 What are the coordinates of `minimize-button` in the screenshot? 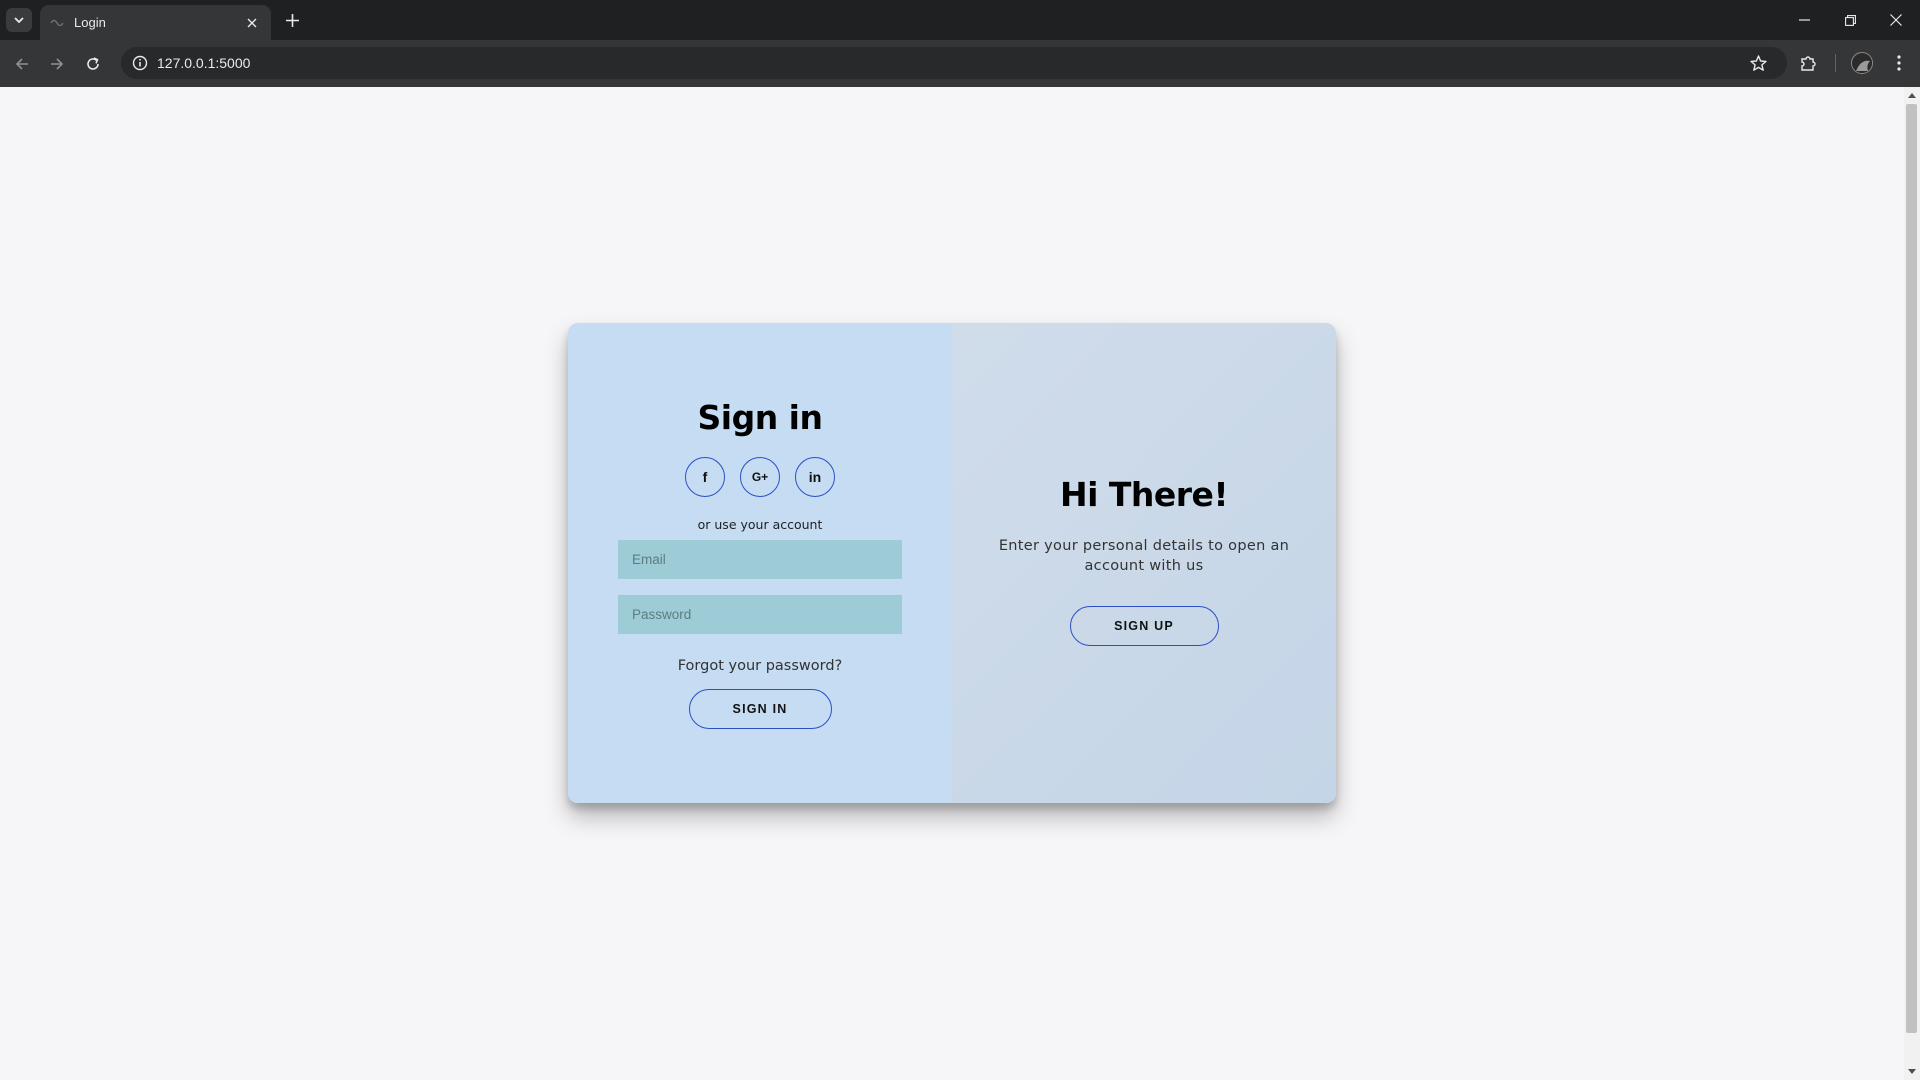 It's located at (1804, 20).